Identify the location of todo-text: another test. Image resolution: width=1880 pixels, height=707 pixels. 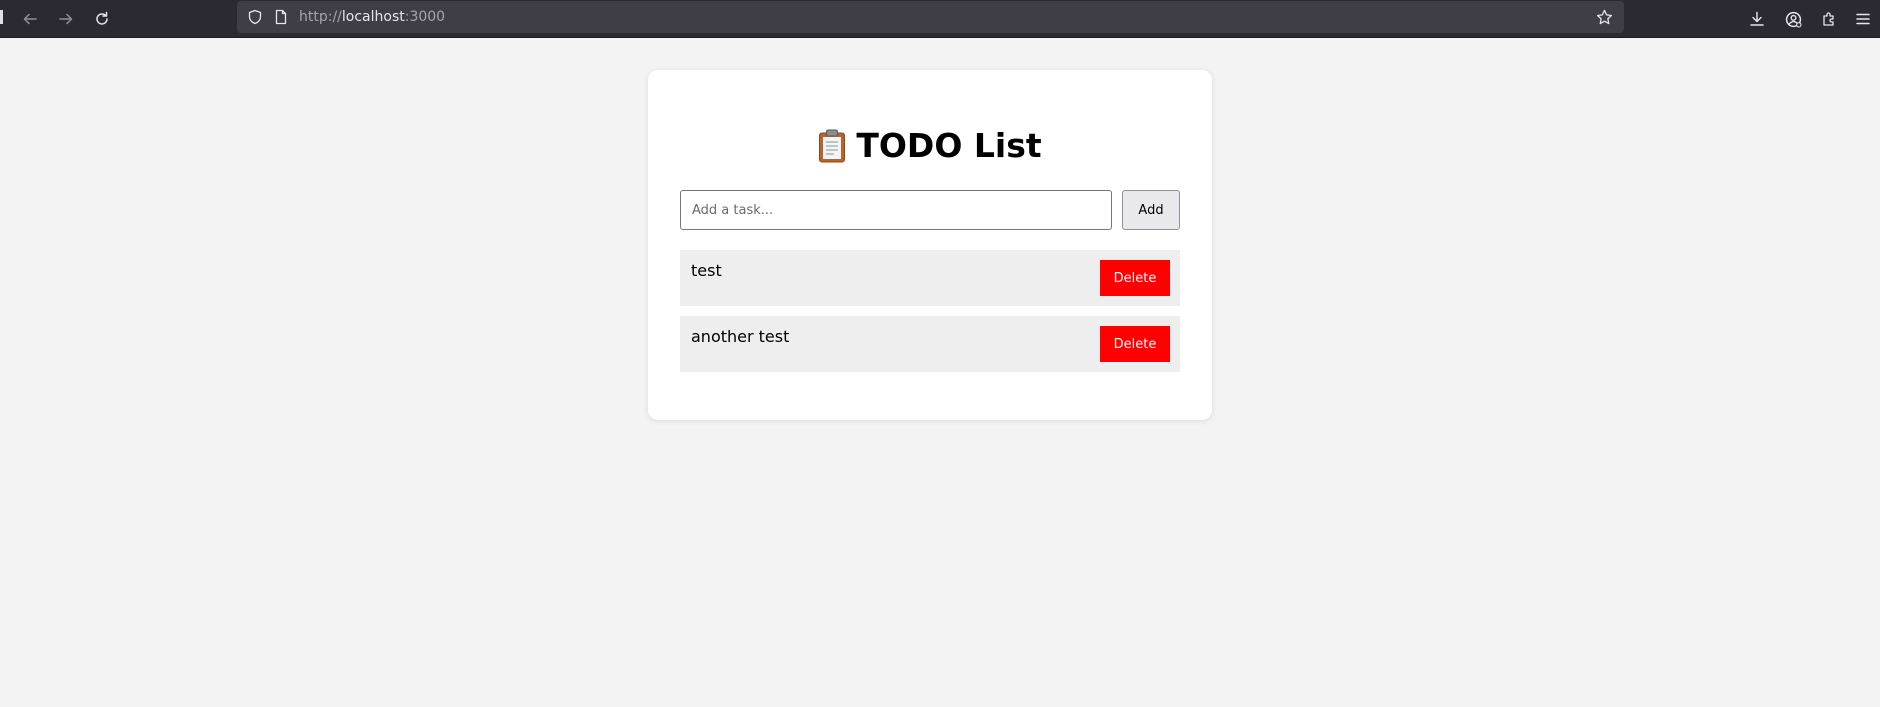
(740, 336).